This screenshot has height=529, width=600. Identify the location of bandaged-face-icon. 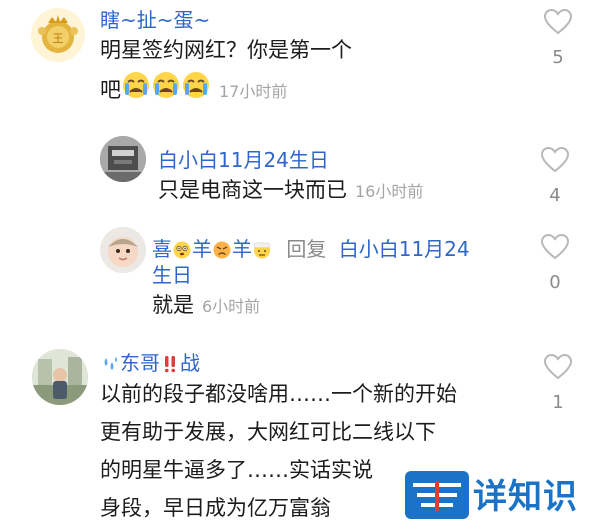
(262, 249).